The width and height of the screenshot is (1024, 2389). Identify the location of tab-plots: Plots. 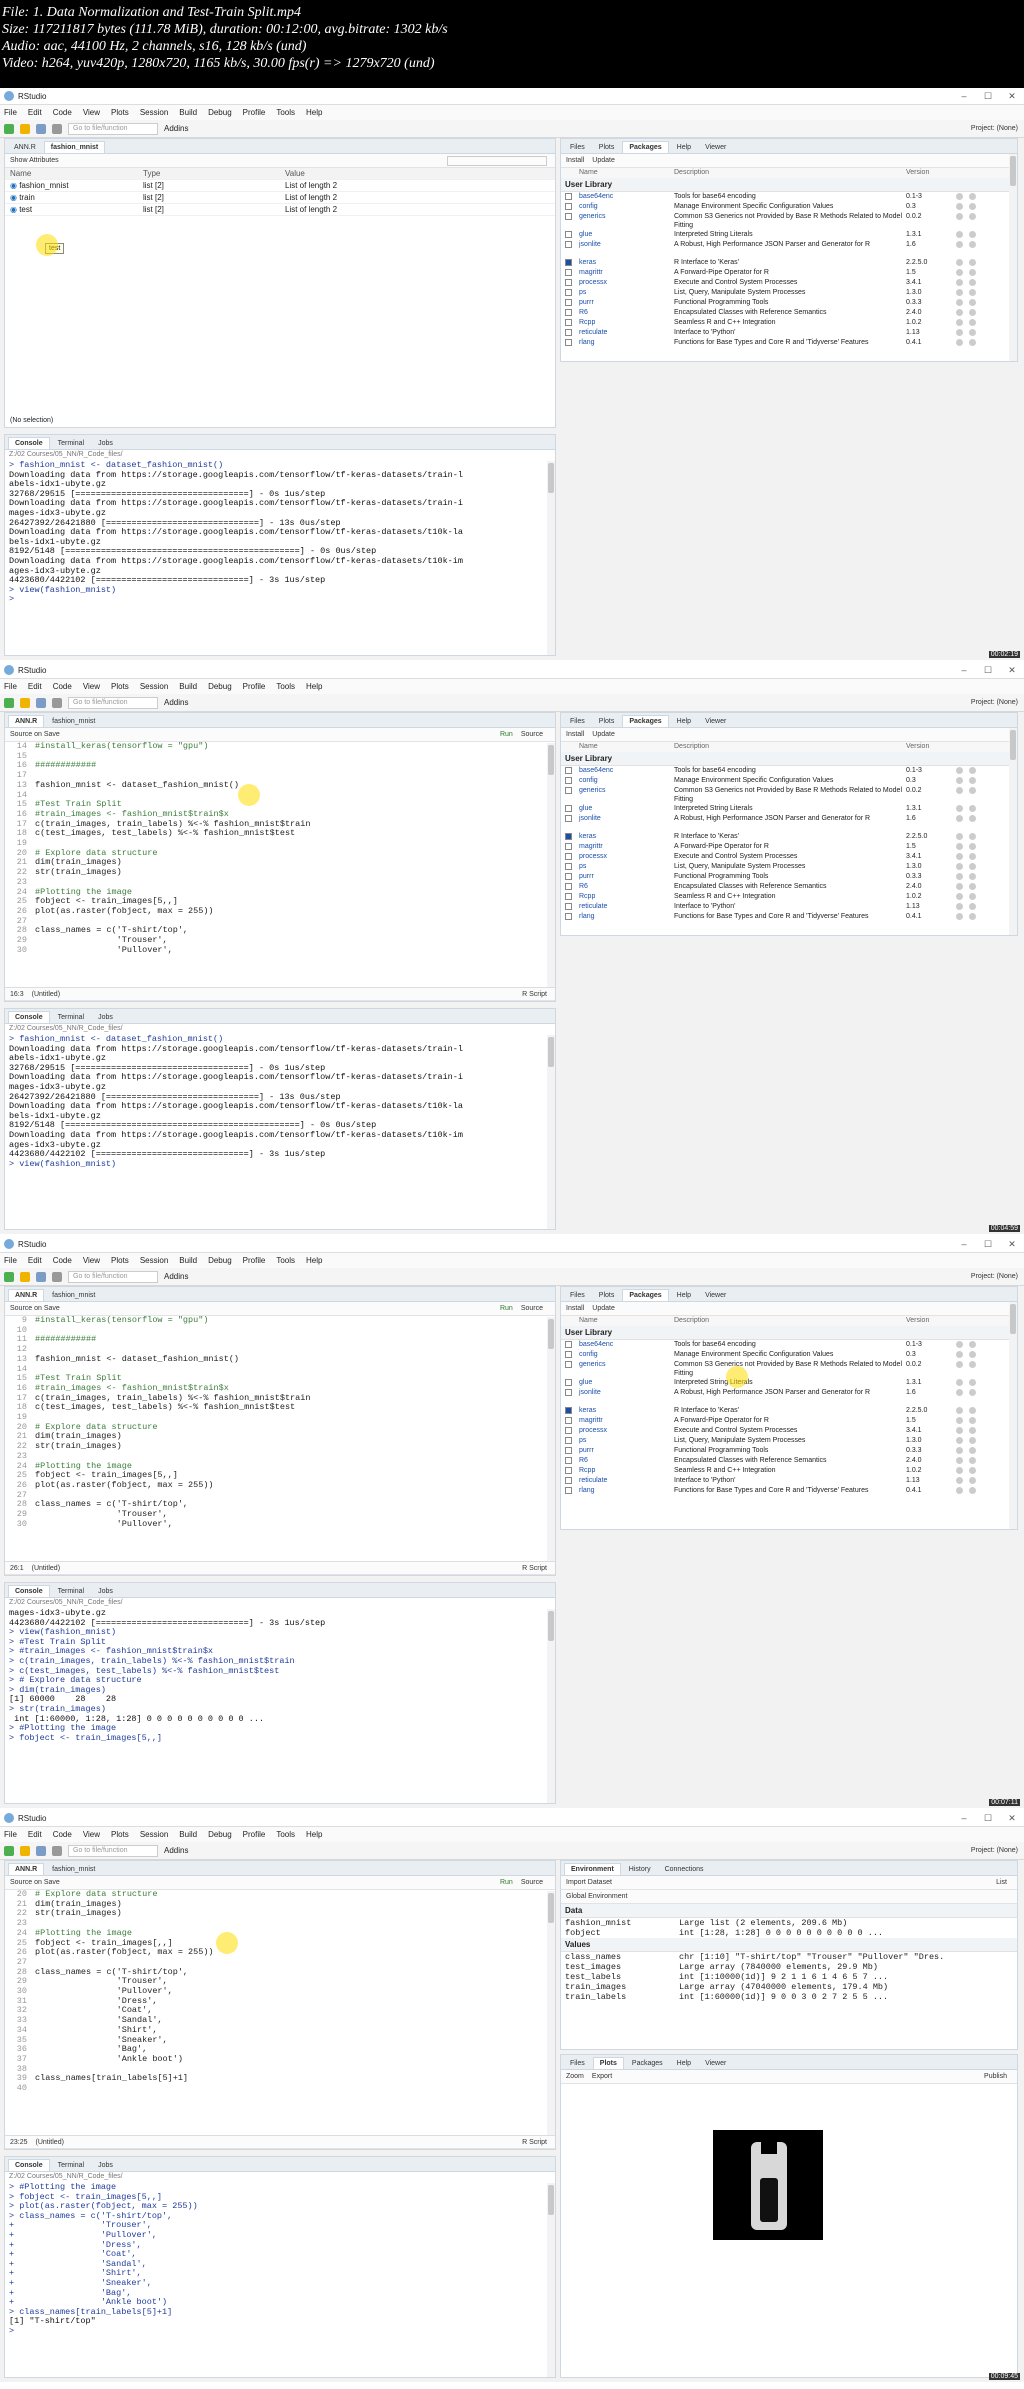
(607, 721).